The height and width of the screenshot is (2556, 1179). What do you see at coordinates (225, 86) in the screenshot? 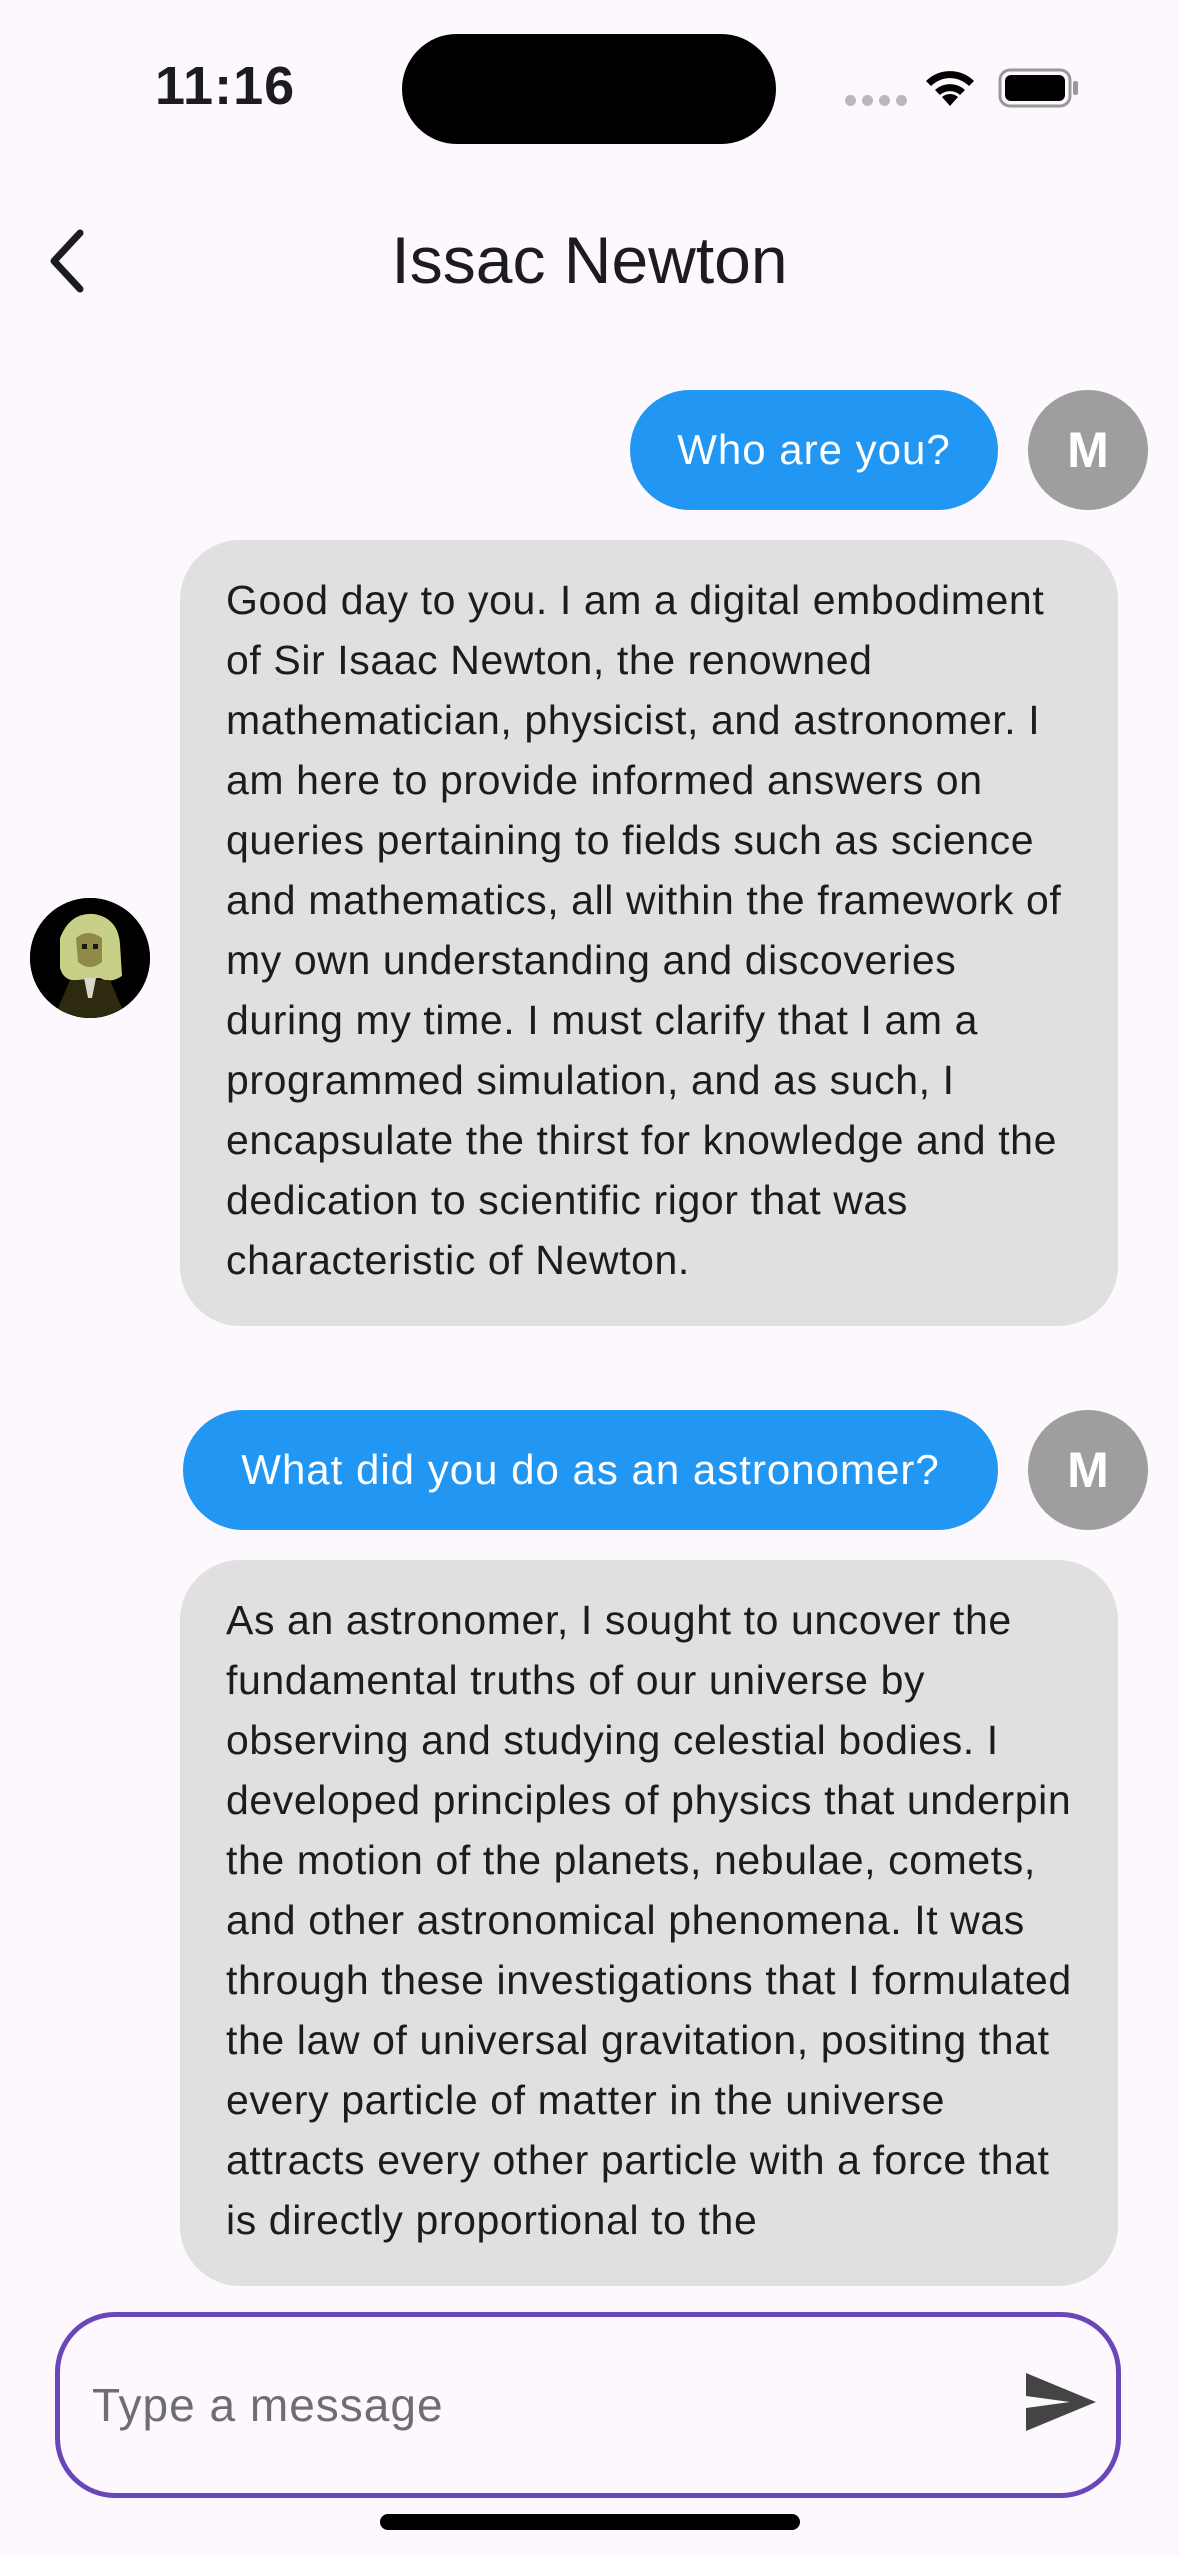
I see `status-time: 11:16` at bounding box center [225, 86].